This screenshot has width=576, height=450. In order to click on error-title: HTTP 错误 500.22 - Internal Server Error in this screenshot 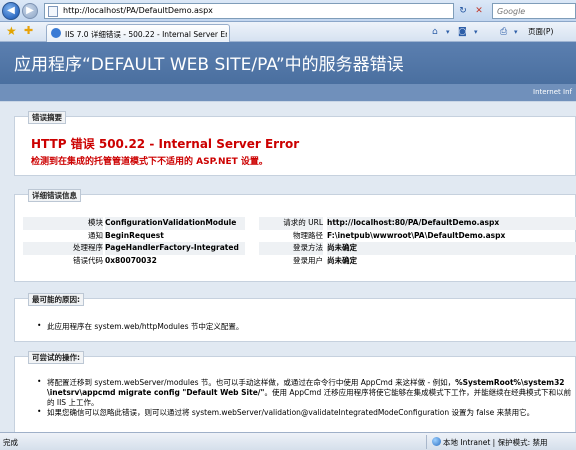, I will do `click(165, 144)`.